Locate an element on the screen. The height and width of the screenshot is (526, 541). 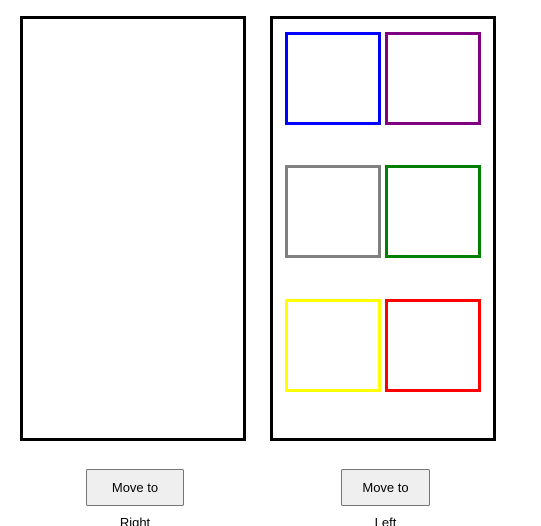
move-to-left-button: Move to Left is located at coordinates (385, 497).